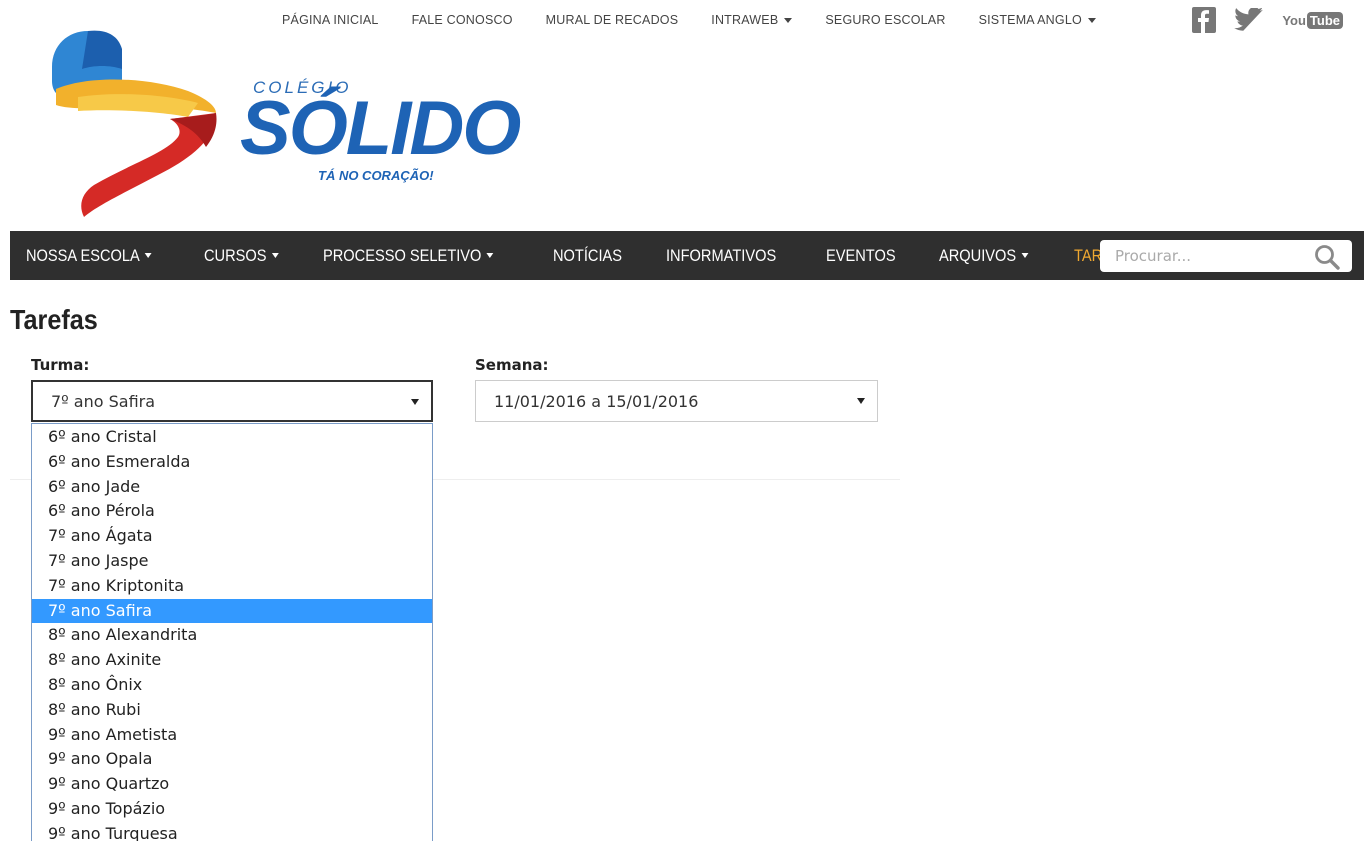  I want to click on turma-selected-value: 7º ano Safira, so click(103, 401).